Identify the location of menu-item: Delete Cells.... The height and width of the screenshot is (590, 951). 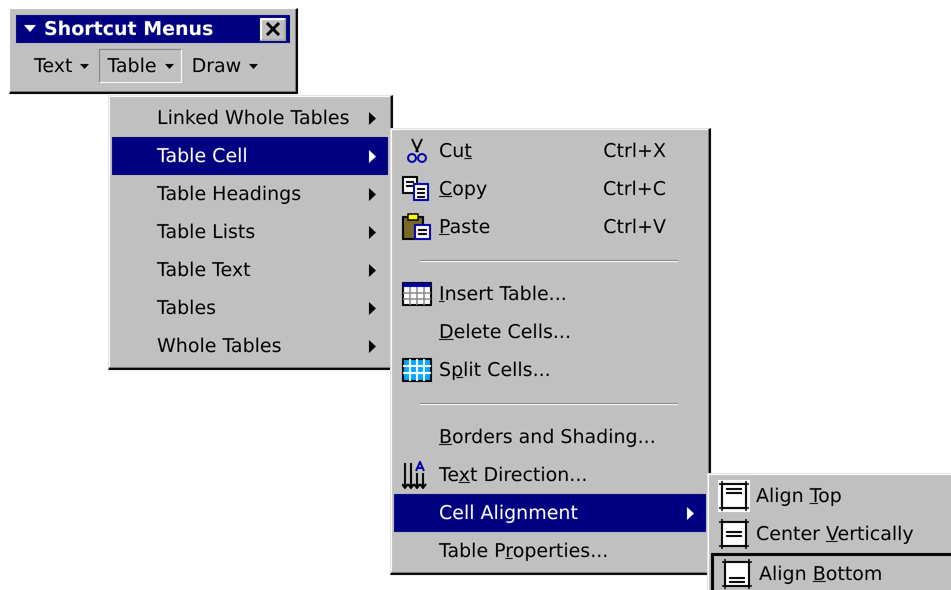
(550, 332).